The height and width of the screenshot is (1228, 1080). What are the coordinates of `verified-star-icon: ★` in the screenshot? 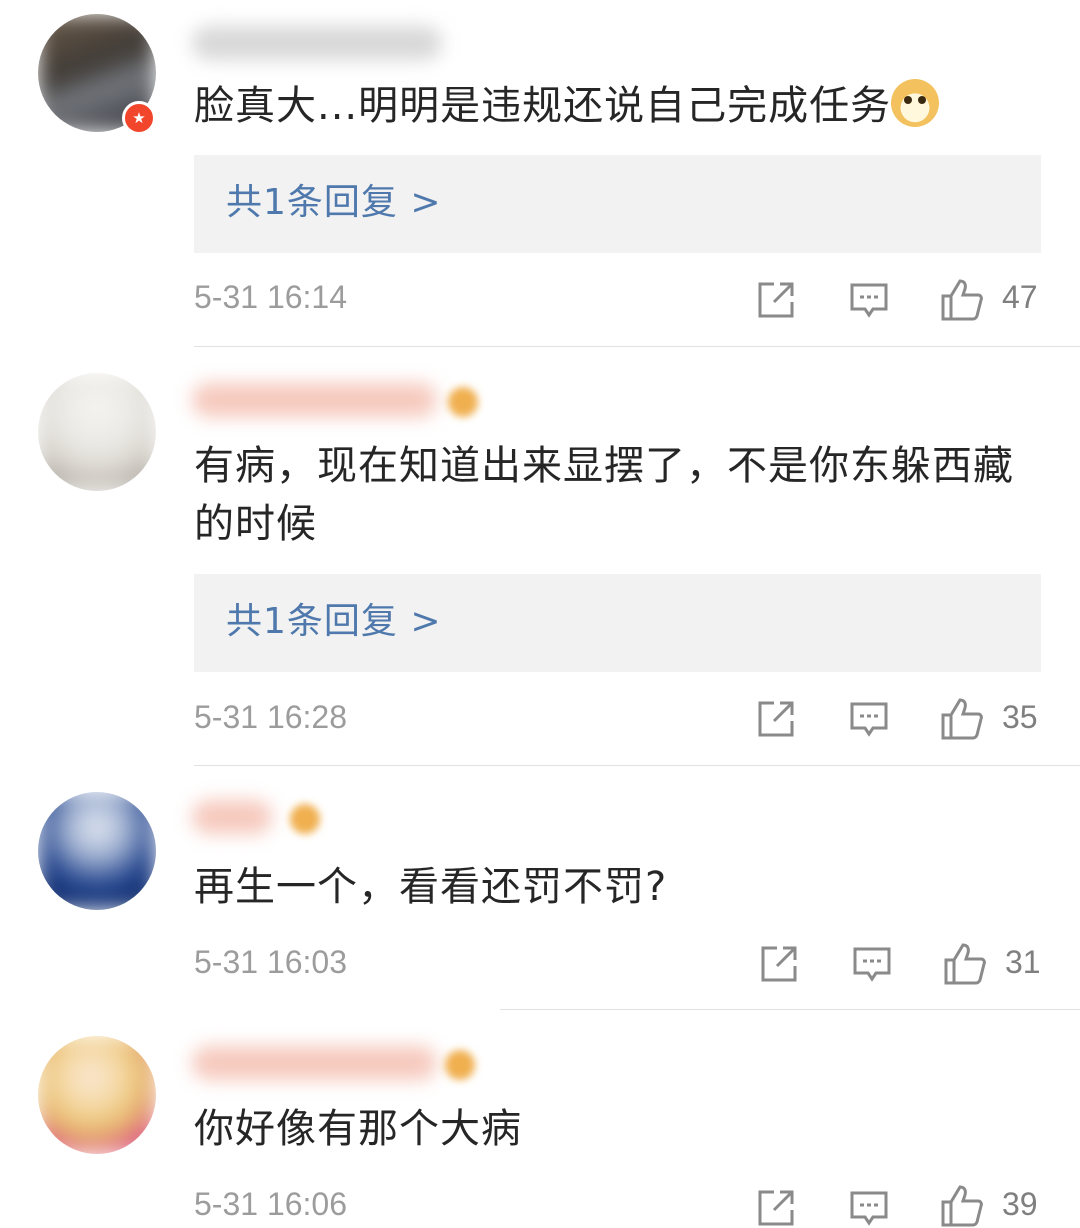 It's located at (139, 118).